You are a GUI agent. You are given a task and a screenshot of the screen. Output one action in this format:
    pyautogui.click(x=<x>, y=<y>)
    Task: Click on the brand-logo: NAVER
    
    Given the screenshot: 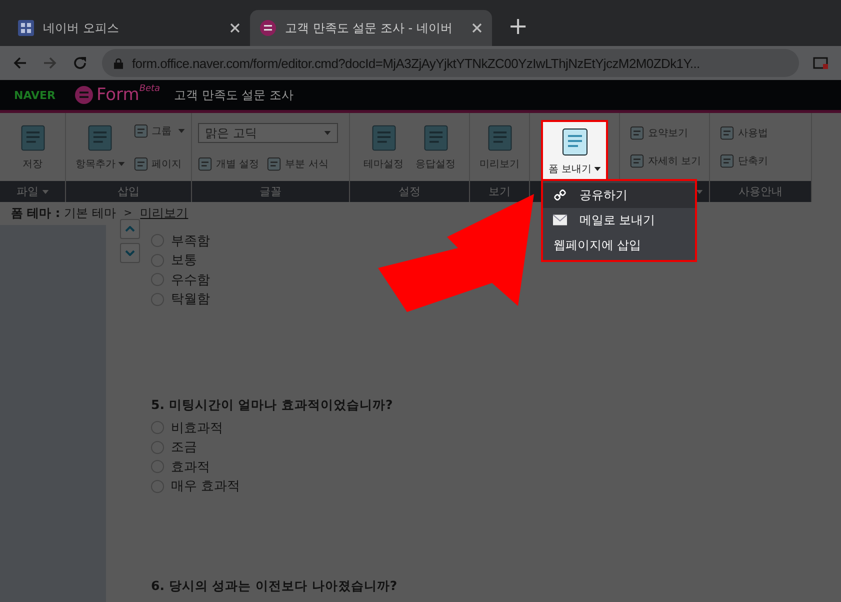 What is the action you would take?
    pyautogui.click(x=35, y=95)
    